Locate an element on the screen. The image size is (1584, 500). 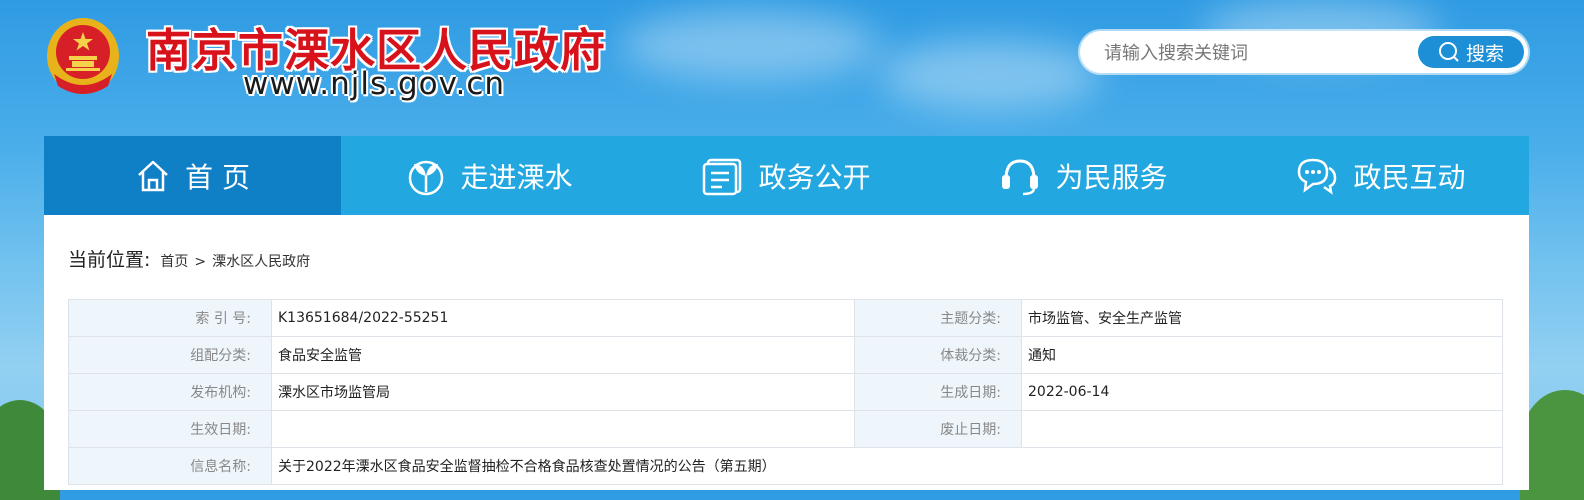
site-url: www.njls.gov.cn is located at coordinates (374, 84).